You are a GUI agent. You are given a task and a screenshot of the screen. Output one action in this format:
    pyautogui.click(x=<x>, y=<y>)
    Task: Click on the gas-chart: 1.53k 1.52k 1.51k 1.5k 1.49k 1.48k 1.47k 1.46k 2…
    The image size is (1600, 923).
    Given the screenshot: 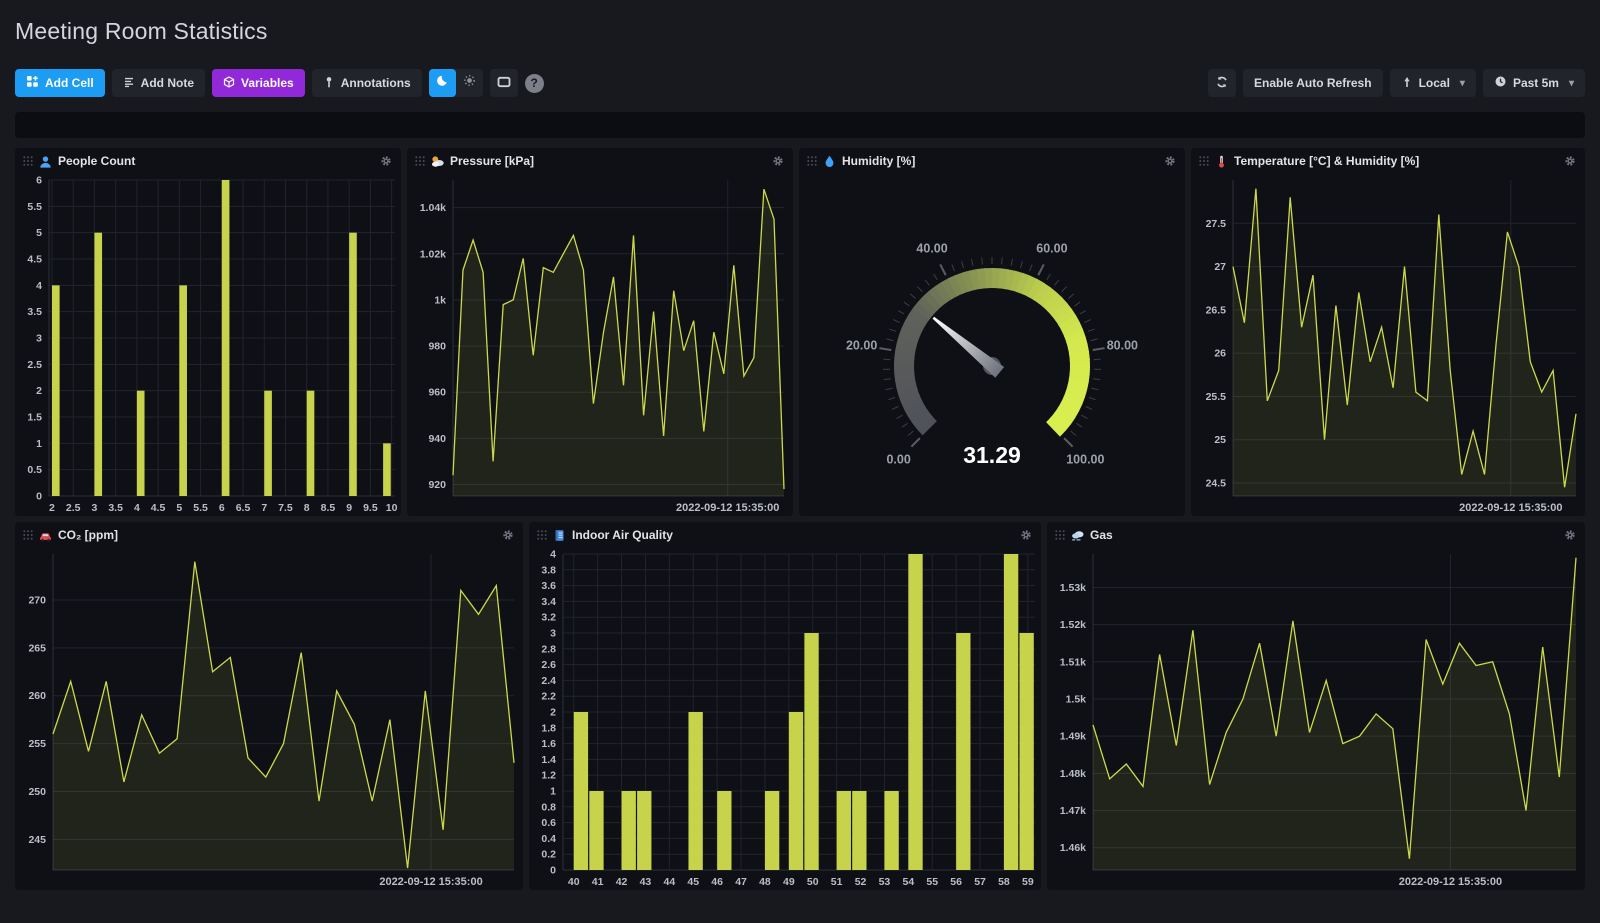 What is the action you would take?
    pyautogui.click(x=1316, y=719)
    